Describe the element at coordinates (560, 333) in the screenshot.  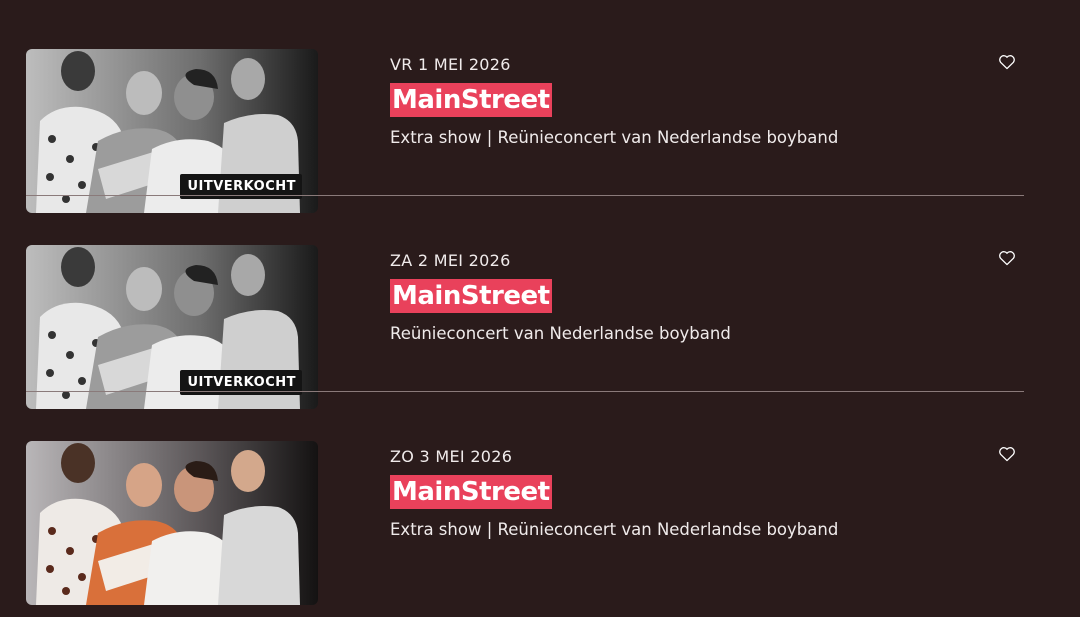
I see `event-subtitle: Reünieconcert van Nederlandse boyband` at that location.